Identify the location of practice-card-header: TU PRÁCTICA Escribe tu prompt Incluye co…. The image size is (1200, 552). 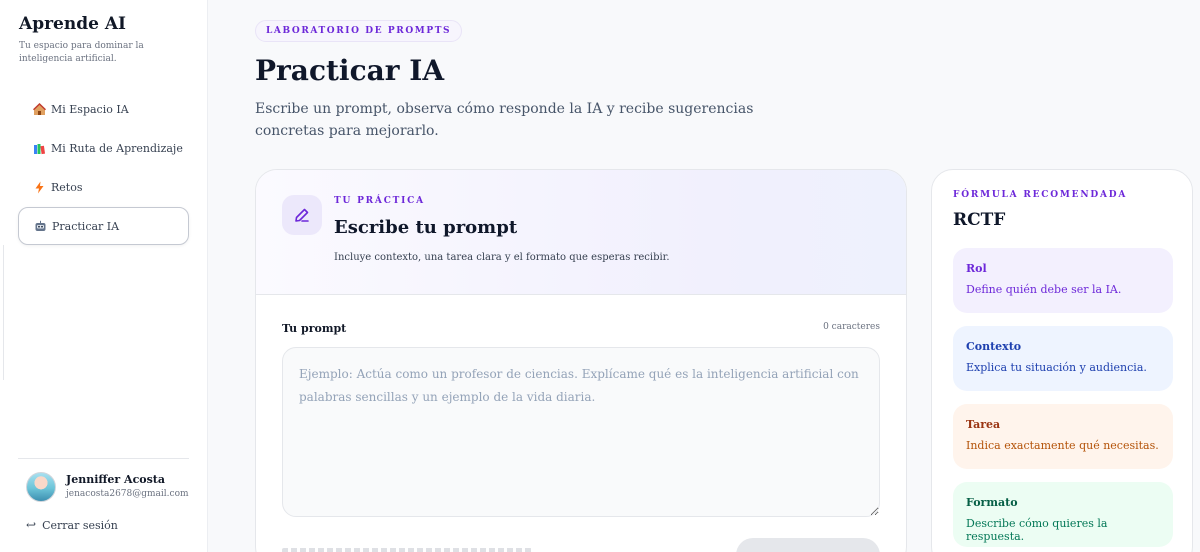
(581, 232).